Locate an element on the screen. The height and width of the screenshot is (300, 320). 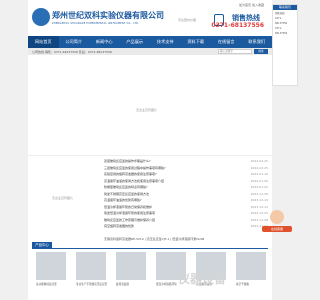
banner-placeholder: 无企业宣传图片 is located at coordinates (147, 110).